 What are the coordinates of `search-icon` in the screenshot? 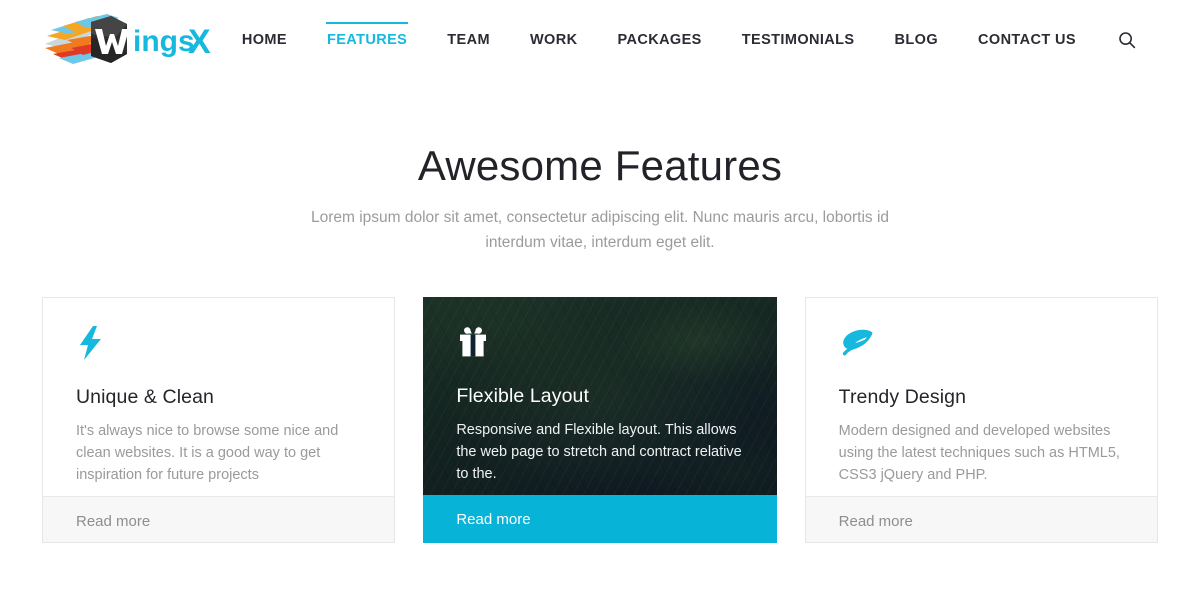 It's located at (1127, 40).